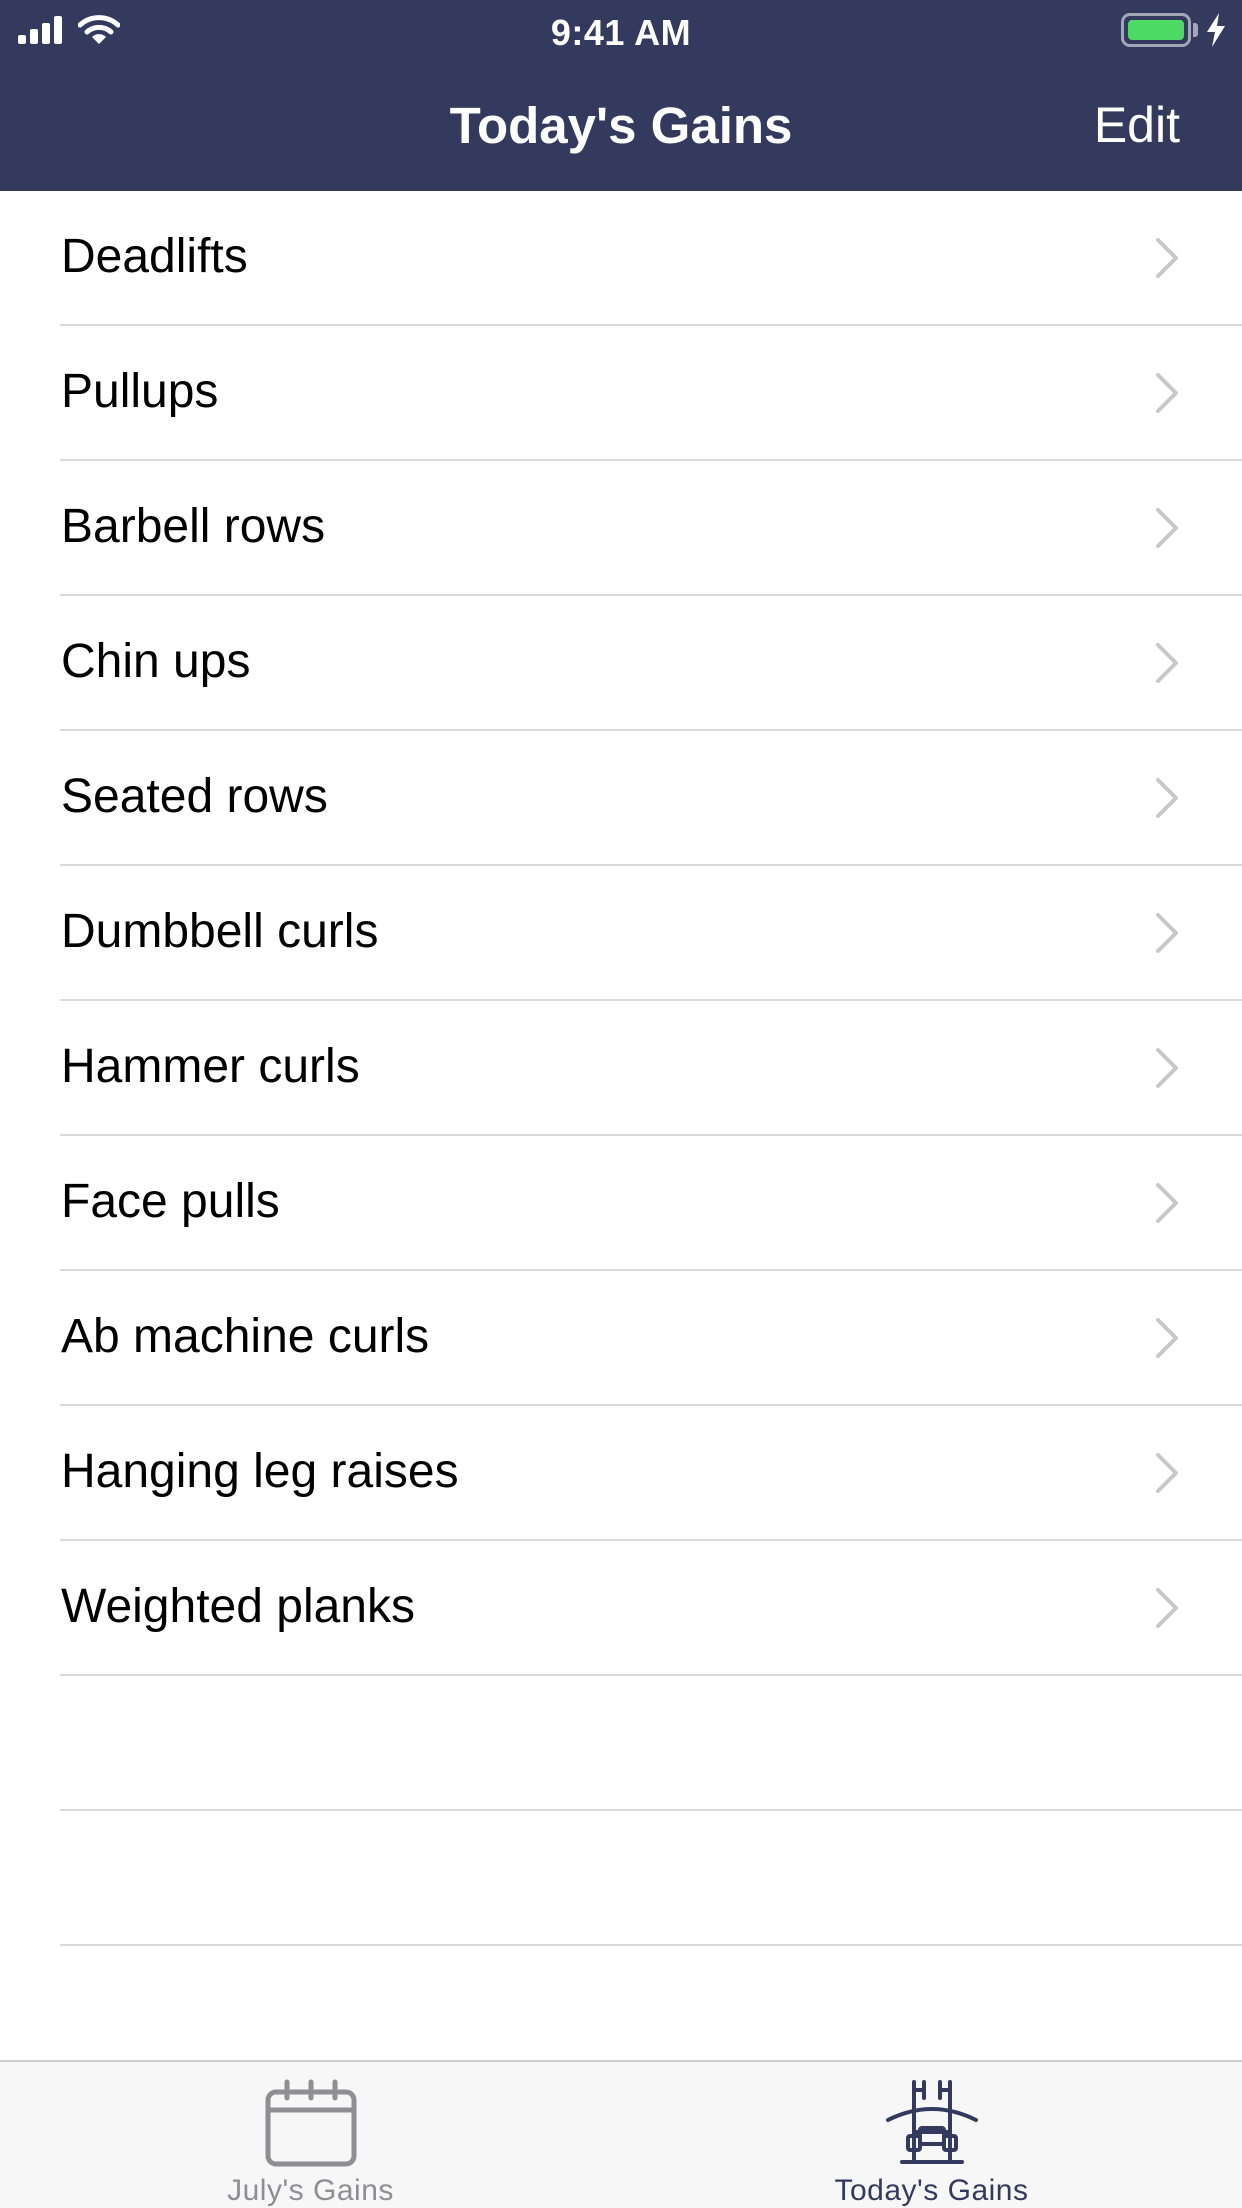  I want to click on list-item: Weighted planks, so click(621, 1608).